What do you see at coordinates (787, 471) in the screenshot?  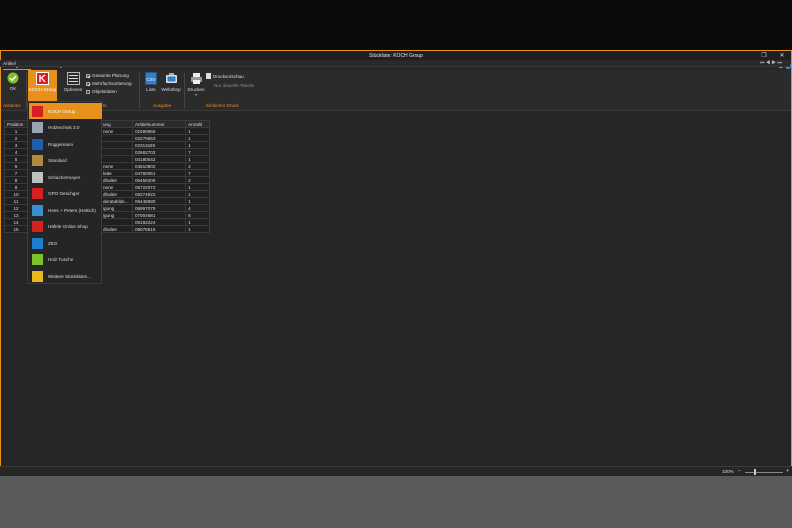 I see `zoom-in-button: +` at bounding box center [787, 471].